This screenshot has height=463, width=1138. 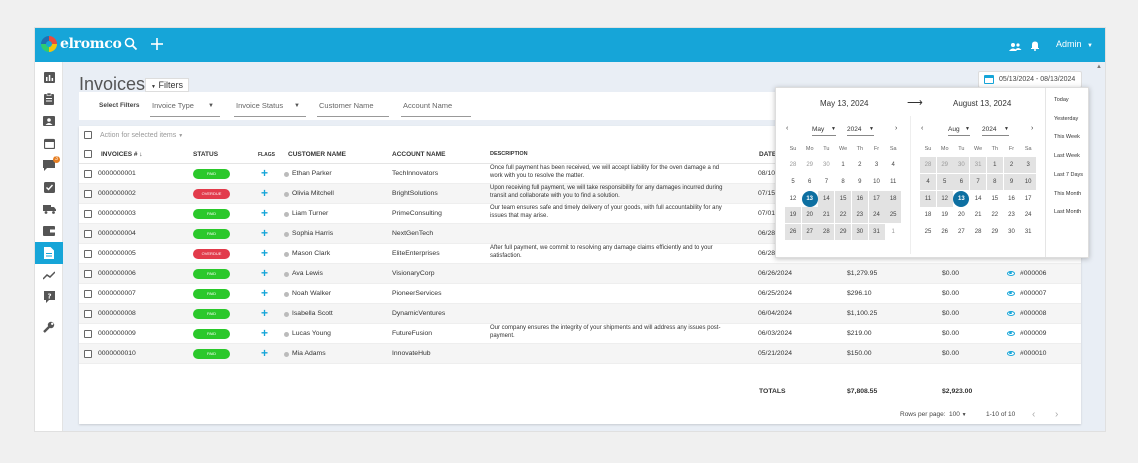 What do you see at coordinates (928, 215) in the screenshot?
I see `calendar-day: 18` at bounding box center [928, 215].